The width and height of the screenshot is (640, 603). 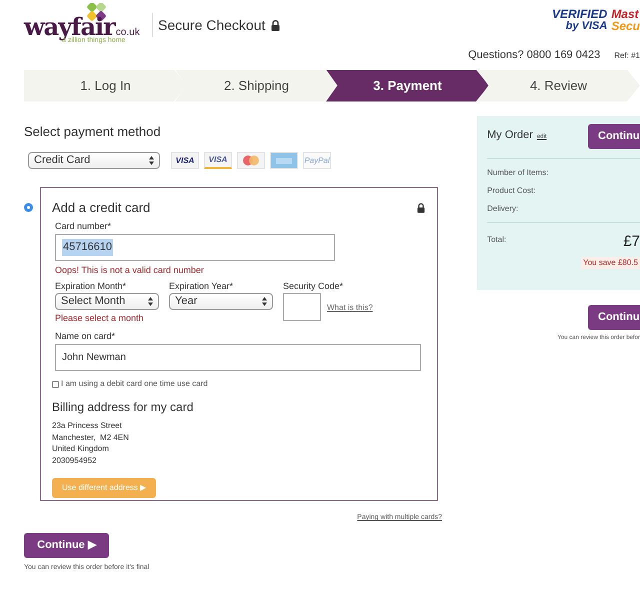 I want to click on checkout-step-tab: 4. Review, so click(x=558, y=86).